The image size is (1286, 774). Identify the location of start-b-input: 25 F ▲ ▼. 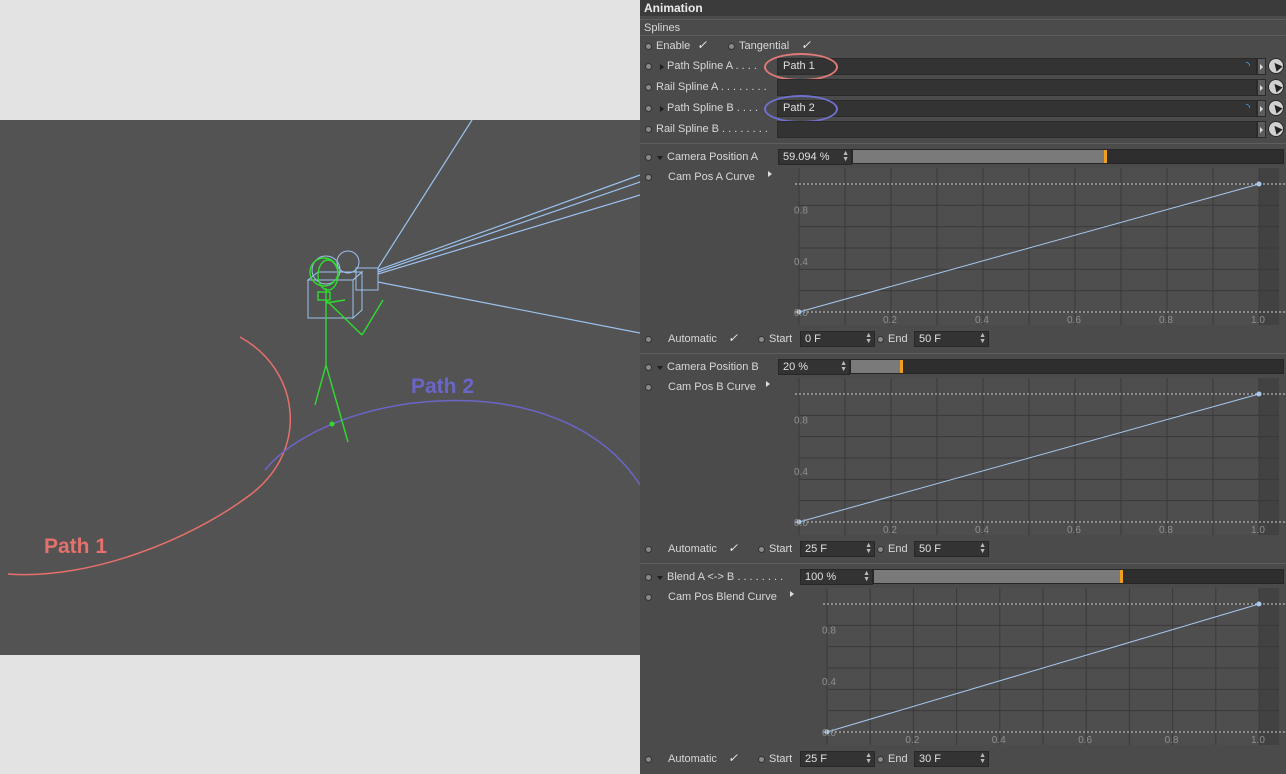
(837, 549).